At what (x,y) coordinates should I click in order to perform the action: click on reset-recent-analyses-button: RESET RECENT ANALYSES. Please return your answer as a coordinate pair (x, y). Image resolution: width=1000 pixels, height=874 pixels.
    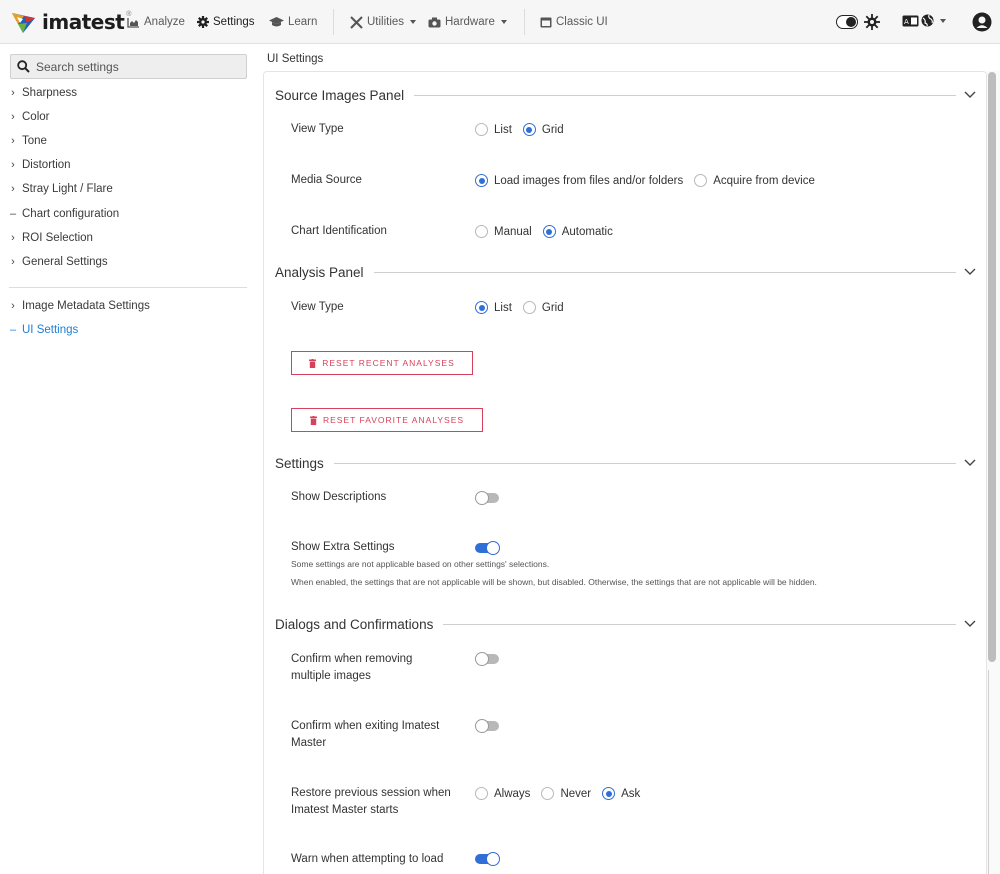
    Looking at the image, I should click on (382, 363).